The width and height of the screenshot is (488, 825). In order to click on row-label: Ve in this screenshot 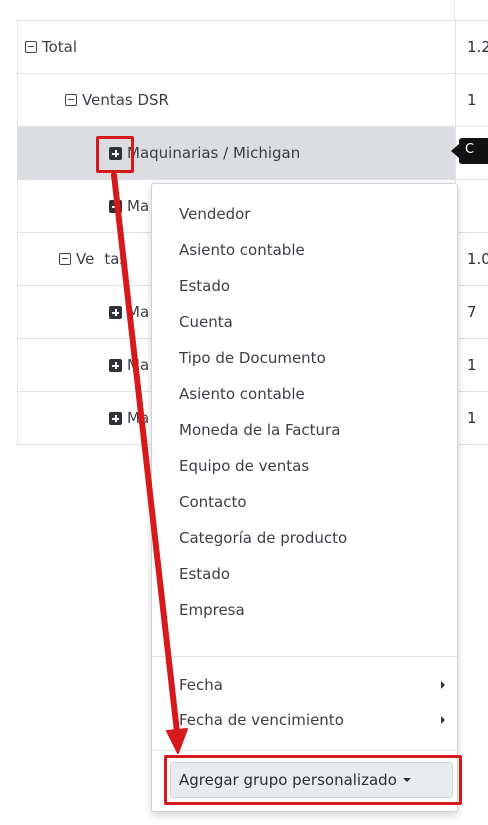, I will do `click(85, 259)`.